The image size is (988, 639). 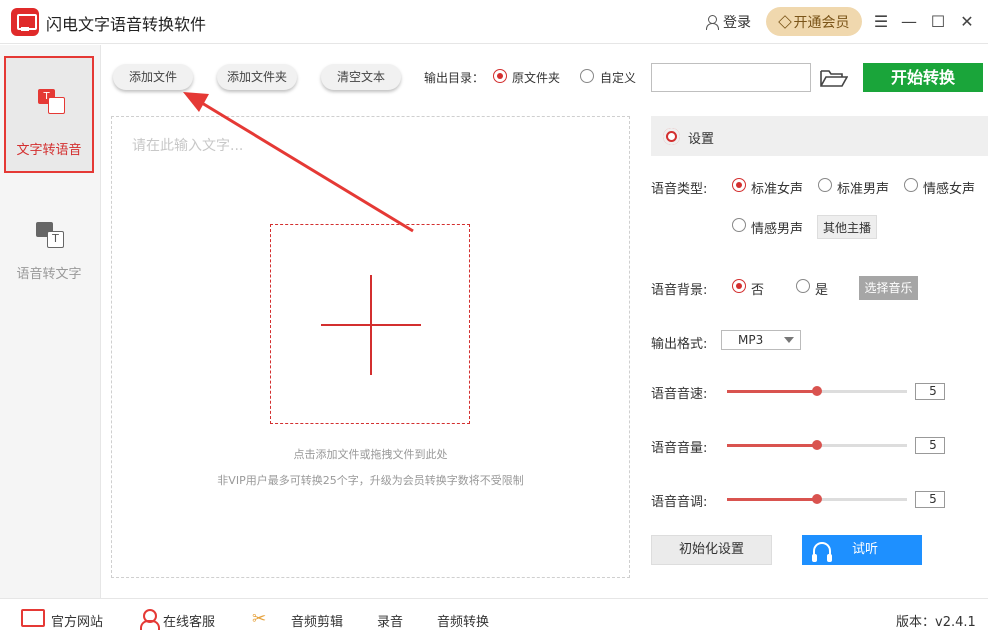 What do you see at coordinates (49, 274) in the screenshot?
I see `sidebar-item-label: 语音转文字` at bounding box center [49, 274].